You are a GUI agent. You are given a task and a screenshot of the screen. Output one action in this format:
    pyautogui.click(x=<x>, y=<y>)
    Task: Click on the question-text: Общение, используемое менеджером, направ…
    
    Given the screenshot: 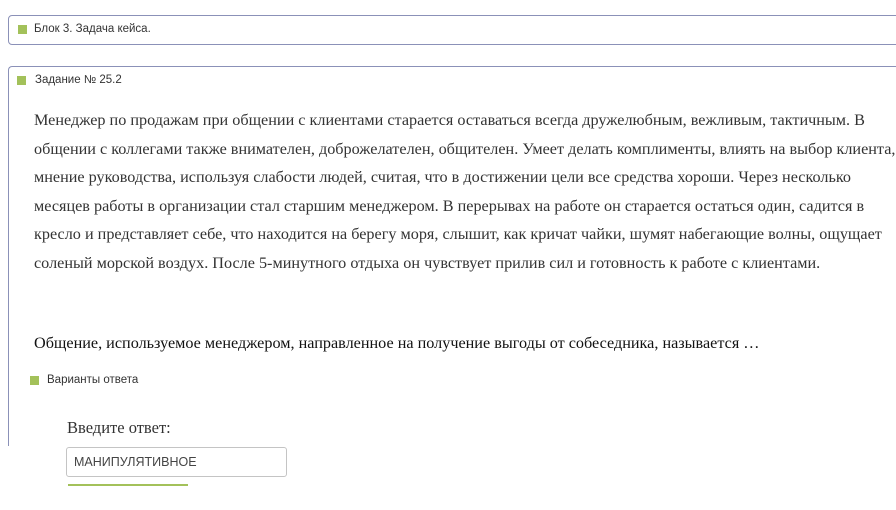 What is the action you would take?
    pyautogui.click(x=397, y=343)
    